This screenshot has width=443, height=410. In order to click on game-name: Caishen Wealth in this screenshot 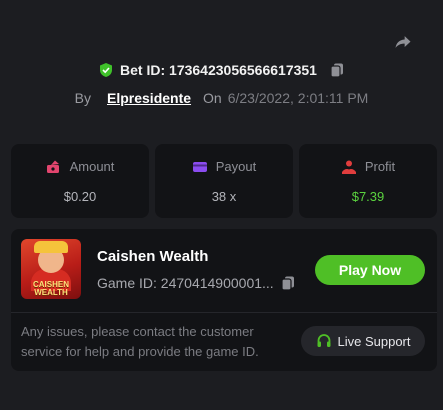, I will do `click(153, 256)`.